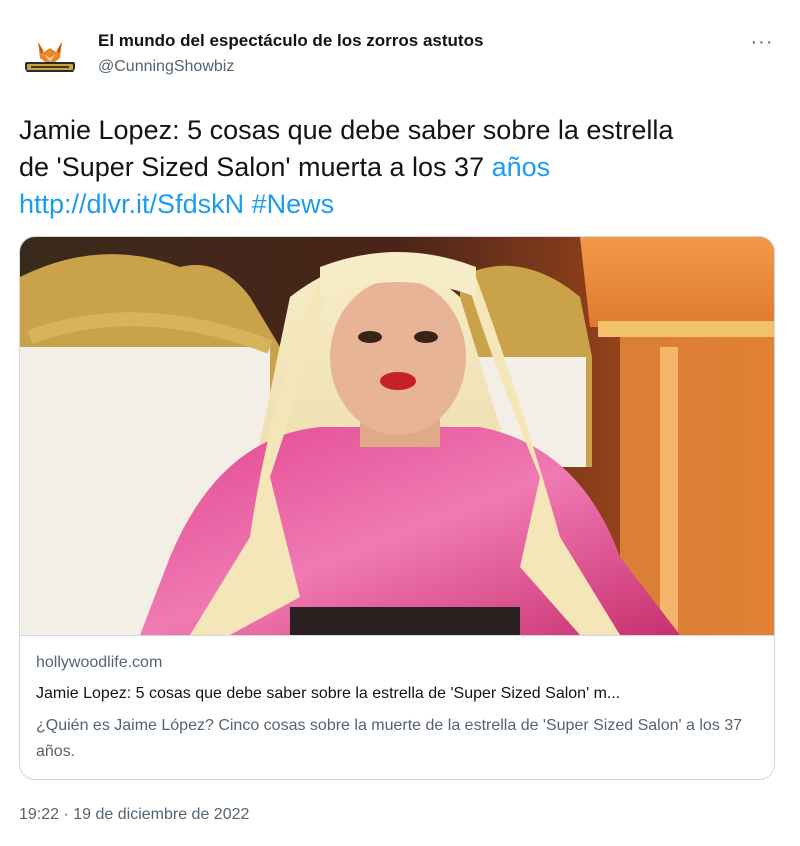 This screenshot has height=846, width=800. I want to click on card-domain: hollywoodlife.com, so click(99, 662).